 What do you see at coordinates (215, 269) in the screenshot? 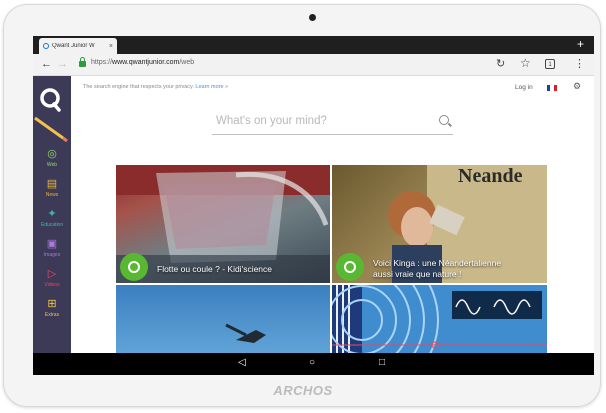
I see `card-caption: Flotte ou coule ? - Kidi'science` at bounding box center [215, 269].